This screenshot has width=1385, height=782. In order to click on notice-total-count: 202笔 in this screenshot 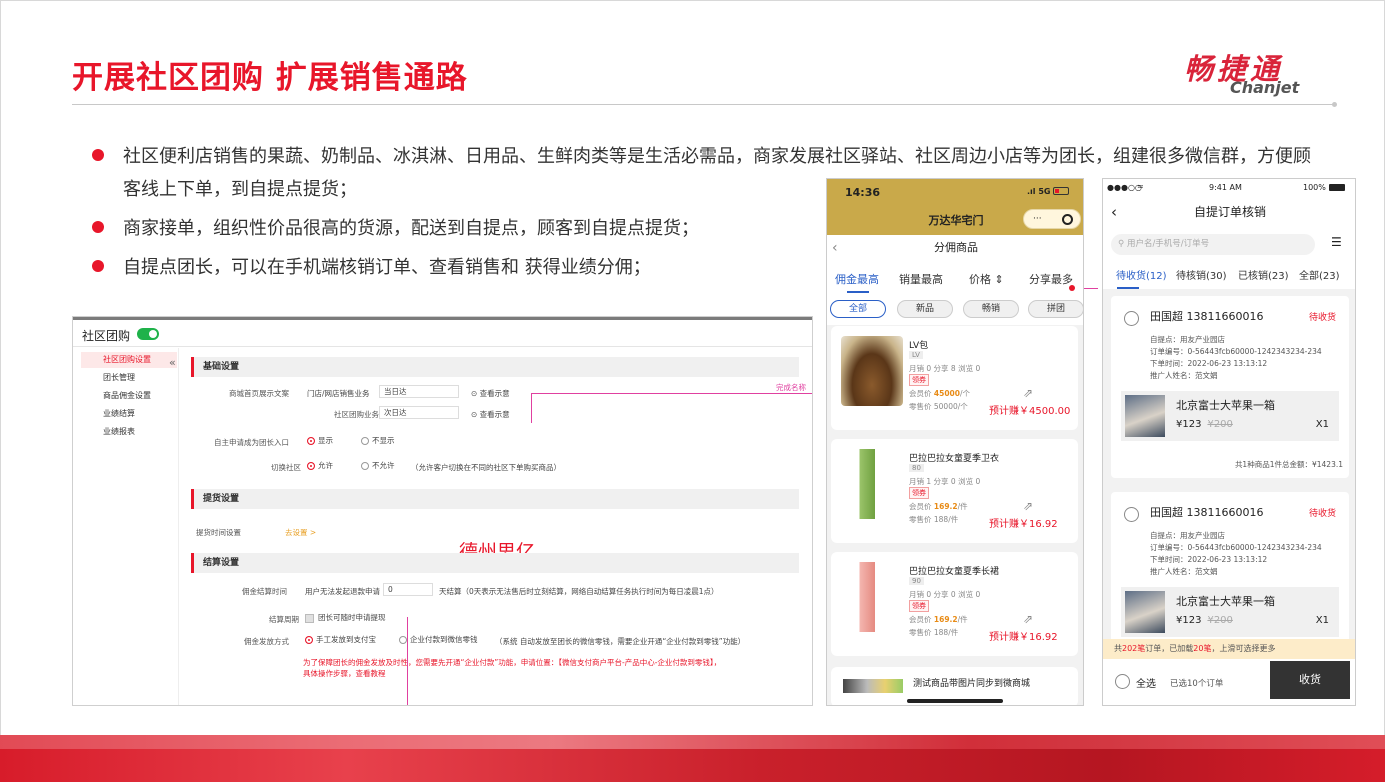, I will do `click(1134, 648)`.